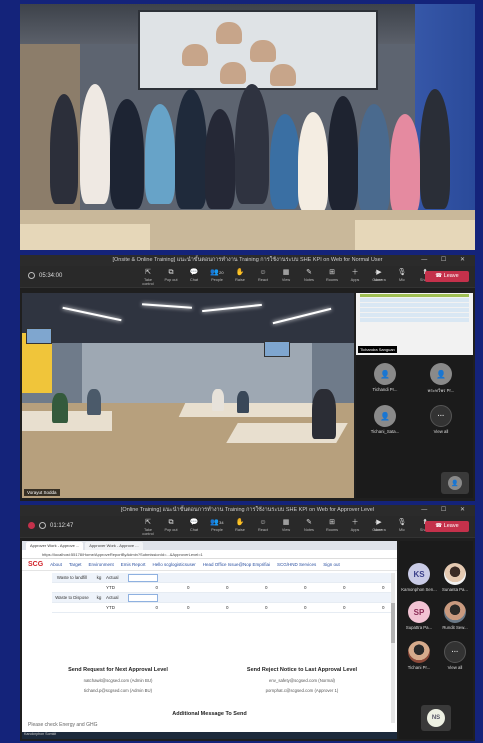 The height and width of the screenshot is (743, 483). What do you see at coordinates (332, 522) in the screenshot?
I see `rooms-icon: ⊞` at bounding box center [332, 522].